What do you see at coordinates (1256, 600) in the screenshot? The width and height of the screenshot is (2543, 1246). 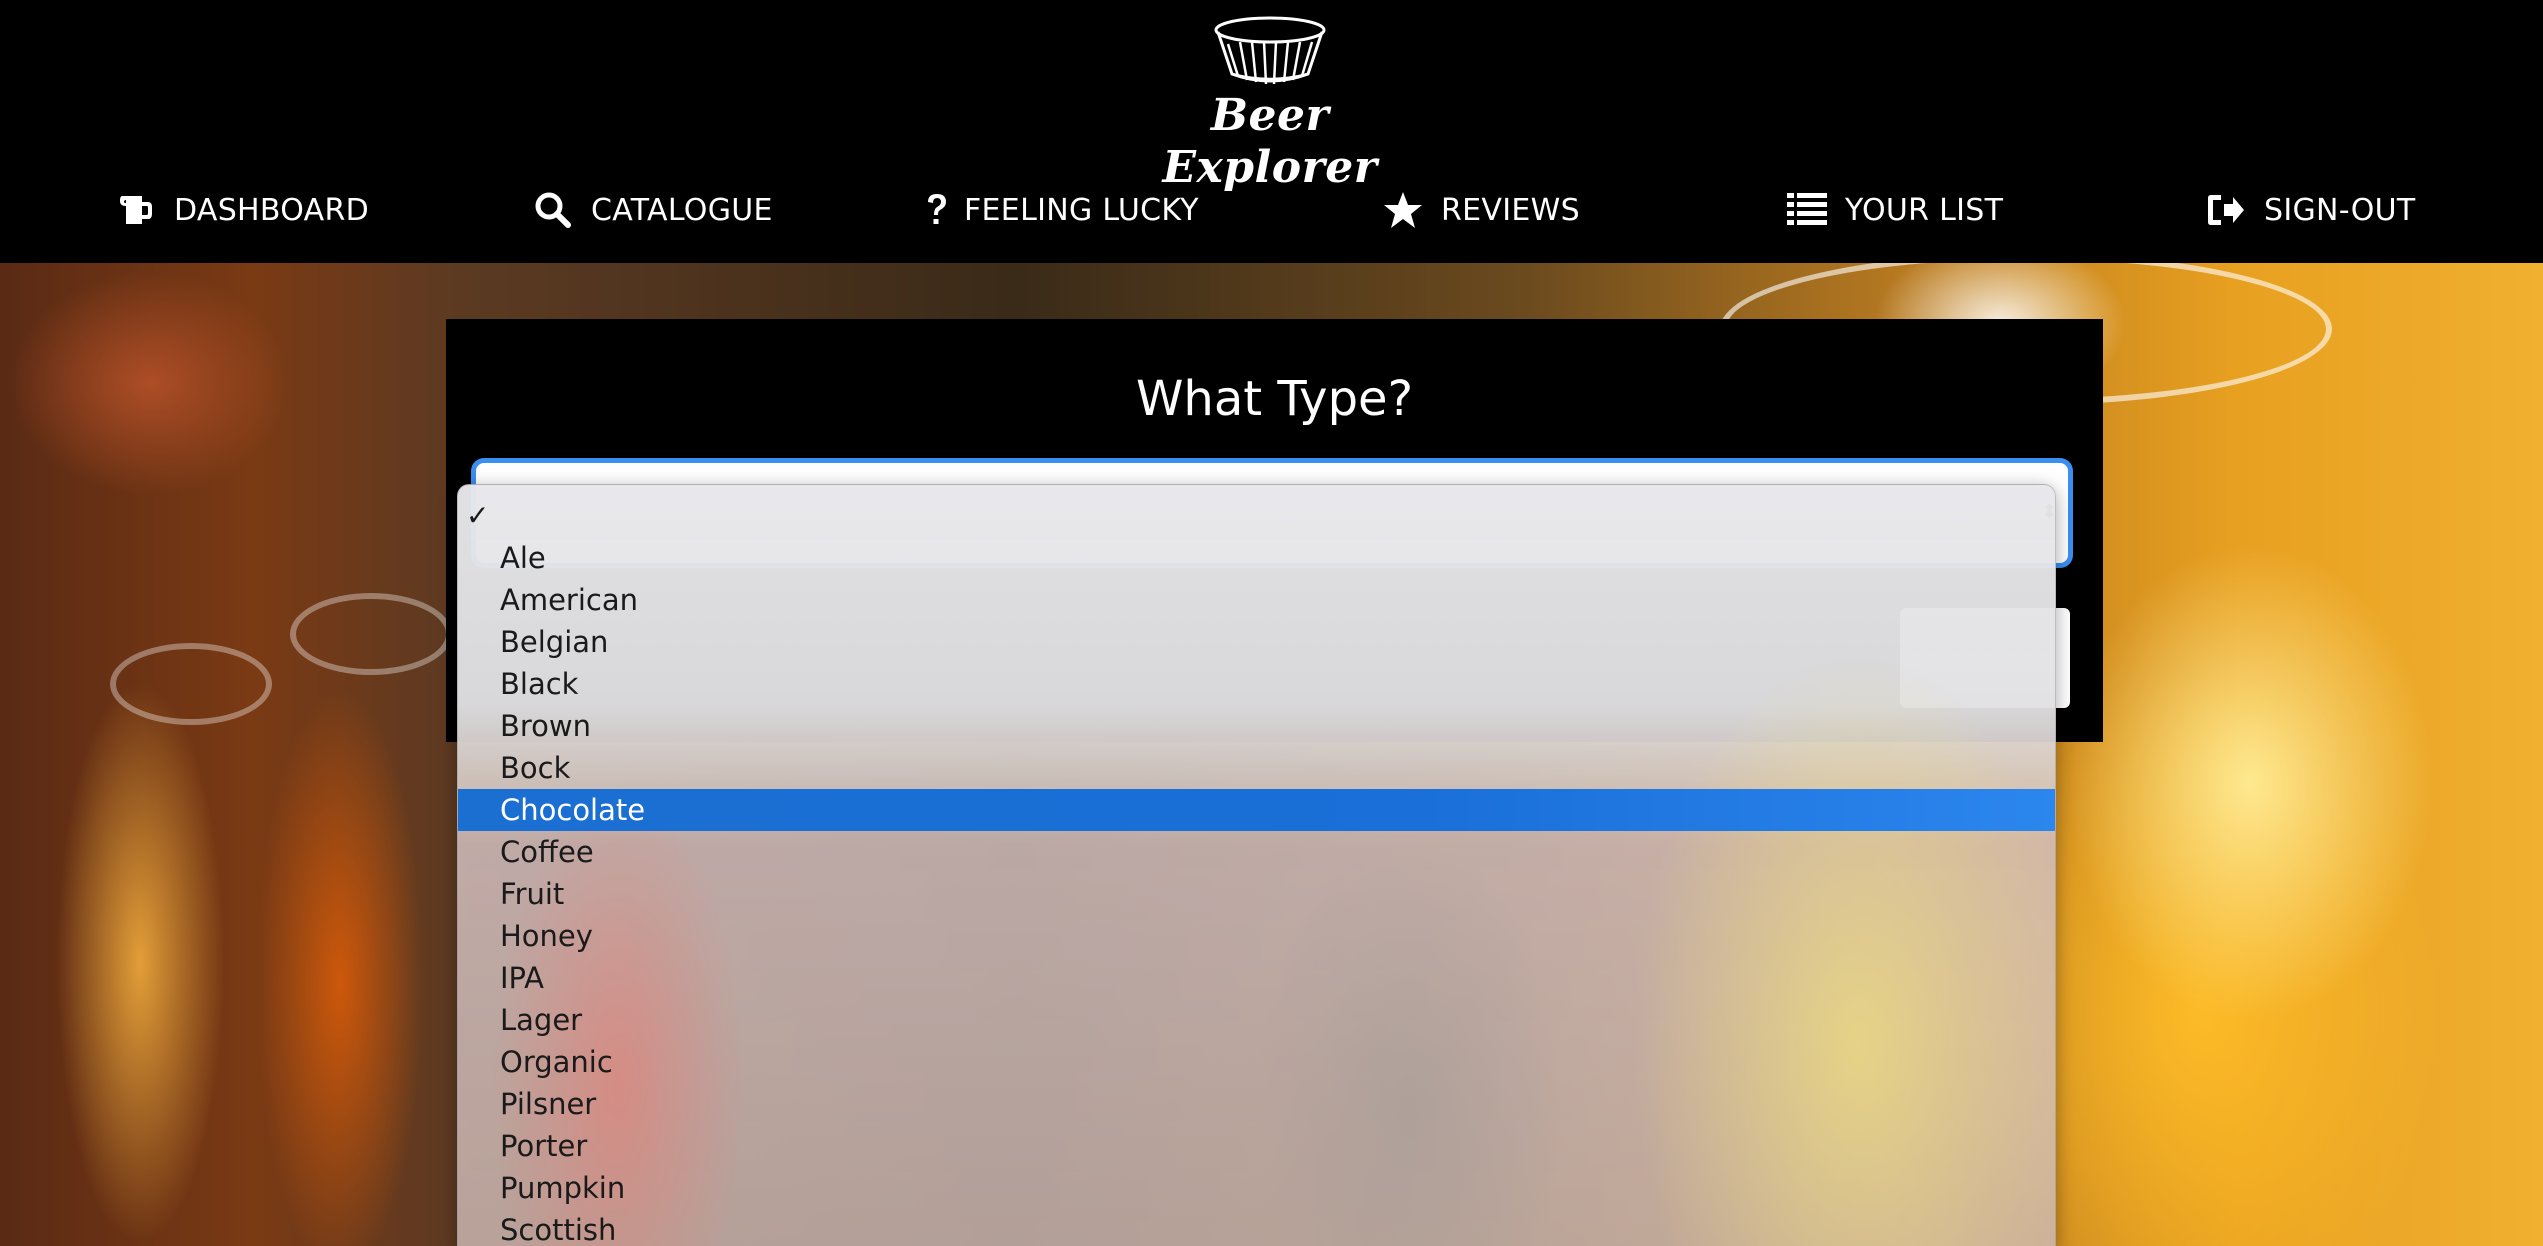 I see `option-american: American` at bounding box center [1256, 600].